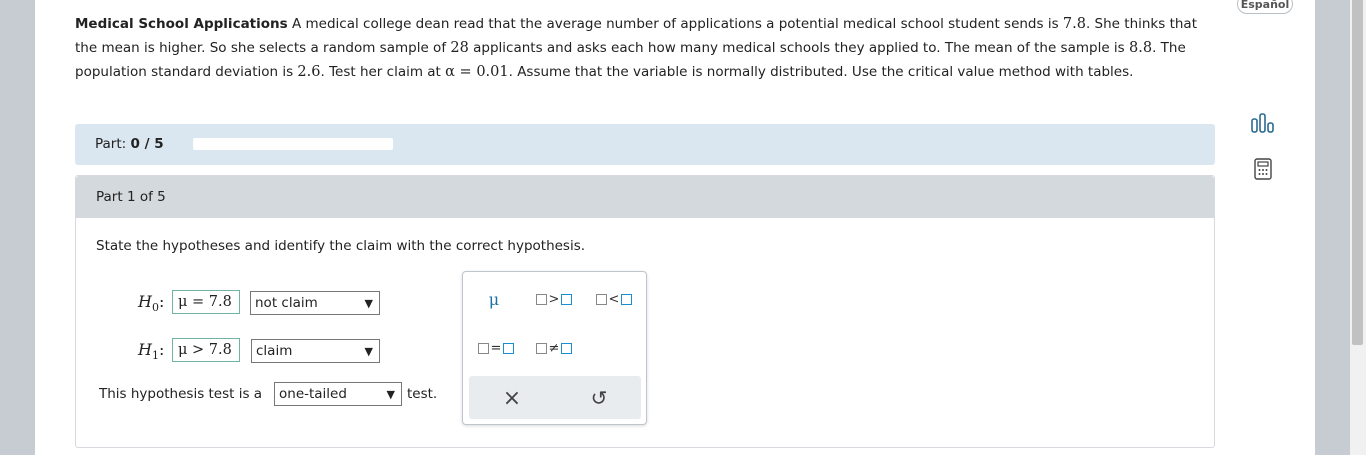  Describe the element at coordinates (1074, 24) in the screenshot. I see `given-mean: 7.8` at that location.